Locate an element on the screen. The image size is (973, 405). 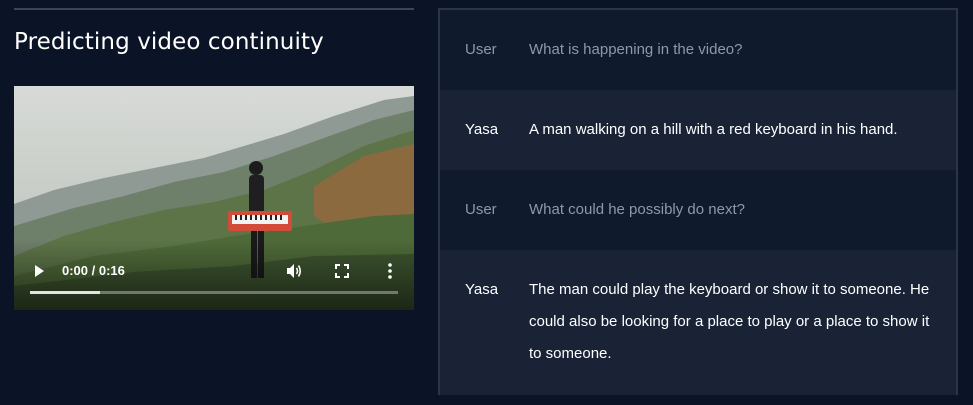
video-progress-bar is located at coordinates (214, 292).